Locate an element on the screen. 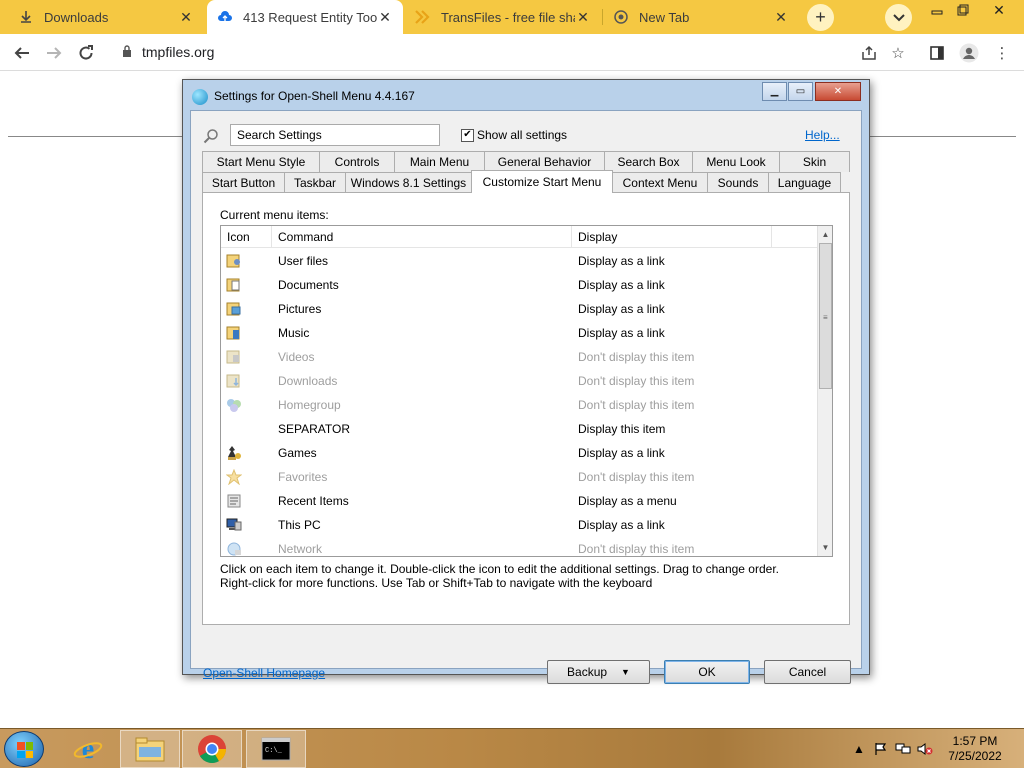  scroll-down-arrow-icon: ▼ is located at coordinates (825, 547).